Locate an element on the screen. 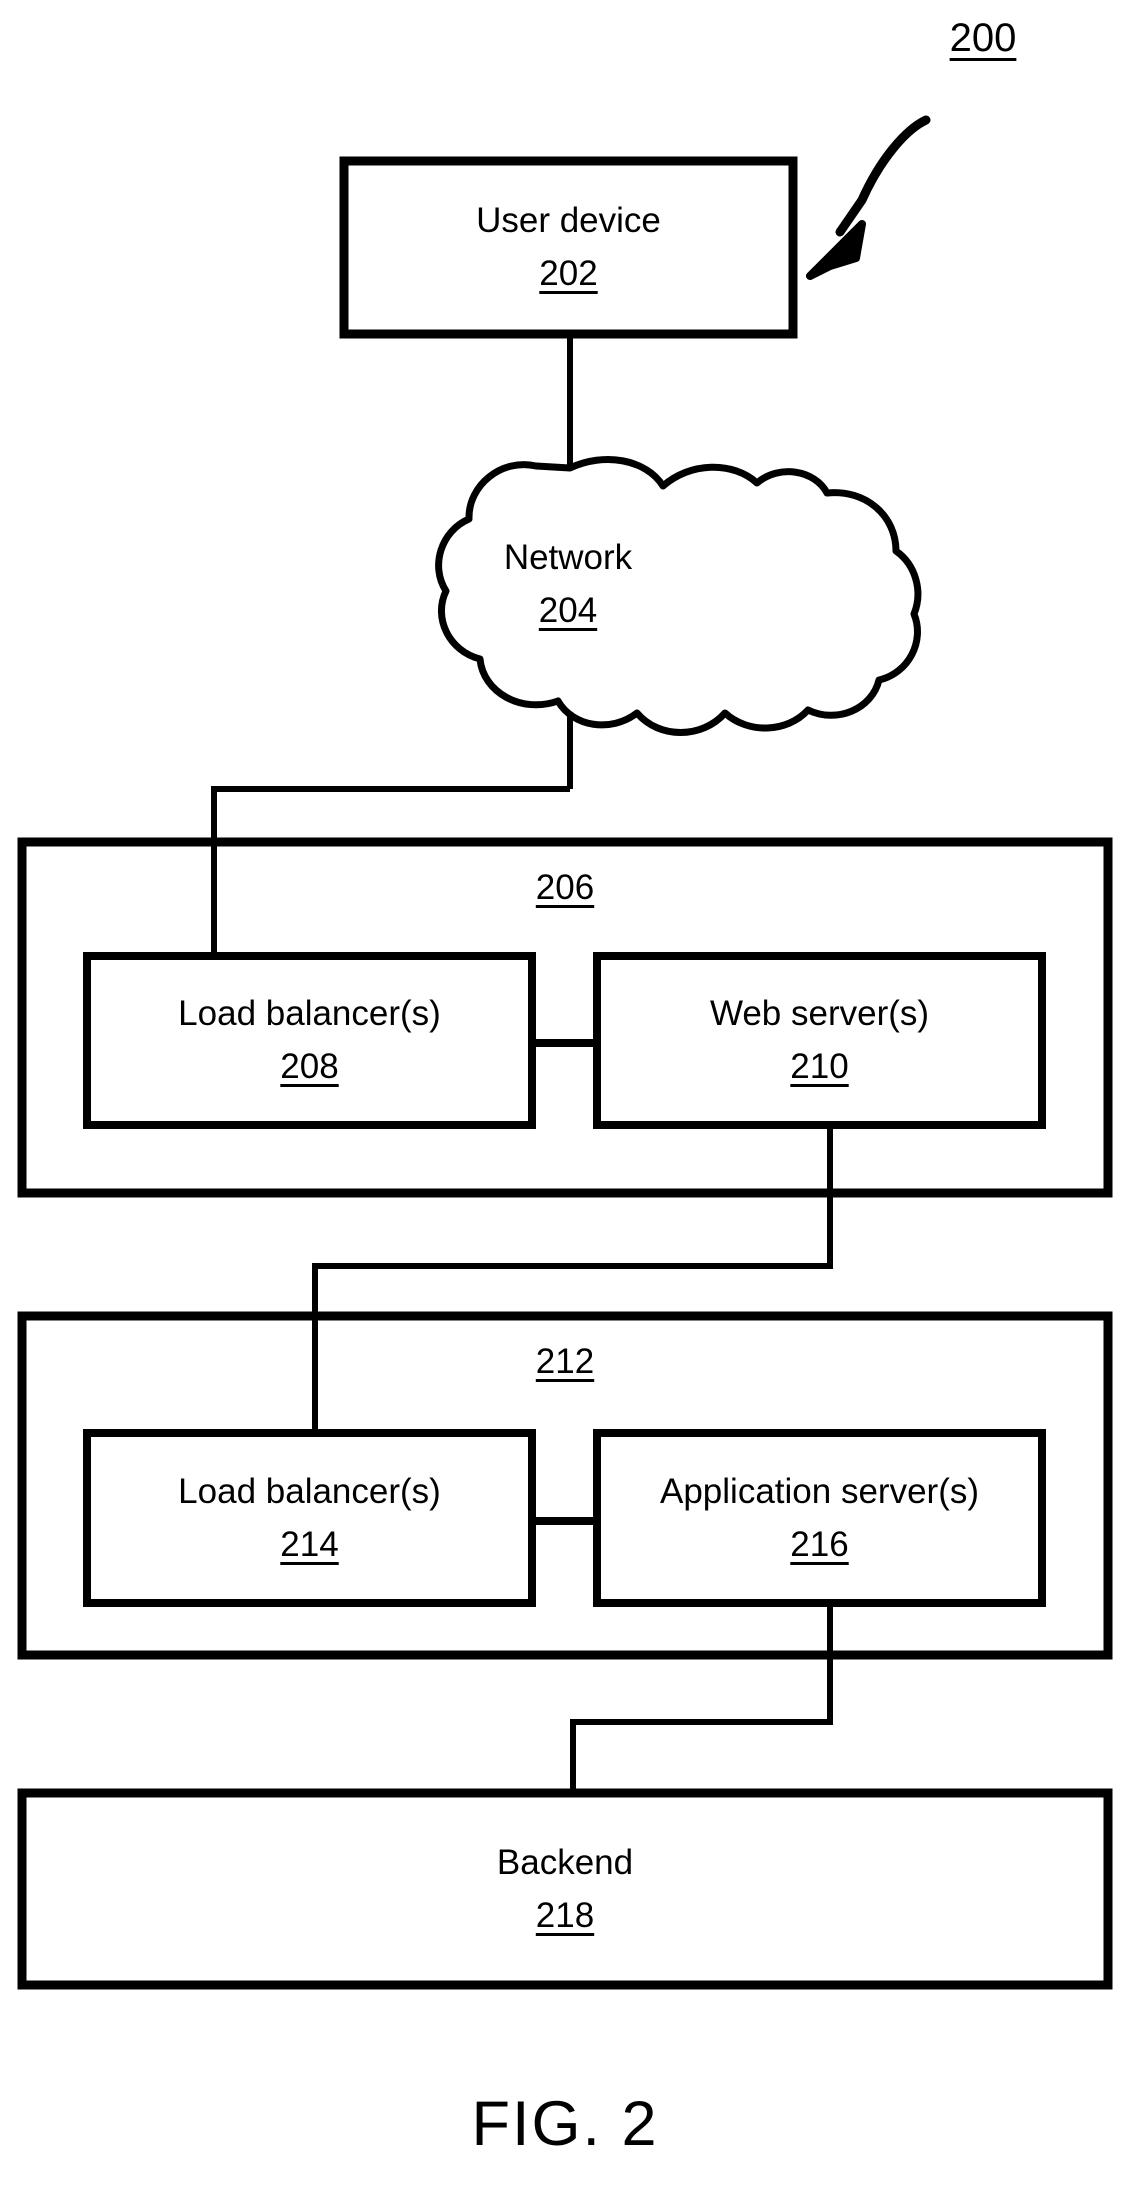  web-servers-label: Web server(s) is located at coordinates (819, 1013).